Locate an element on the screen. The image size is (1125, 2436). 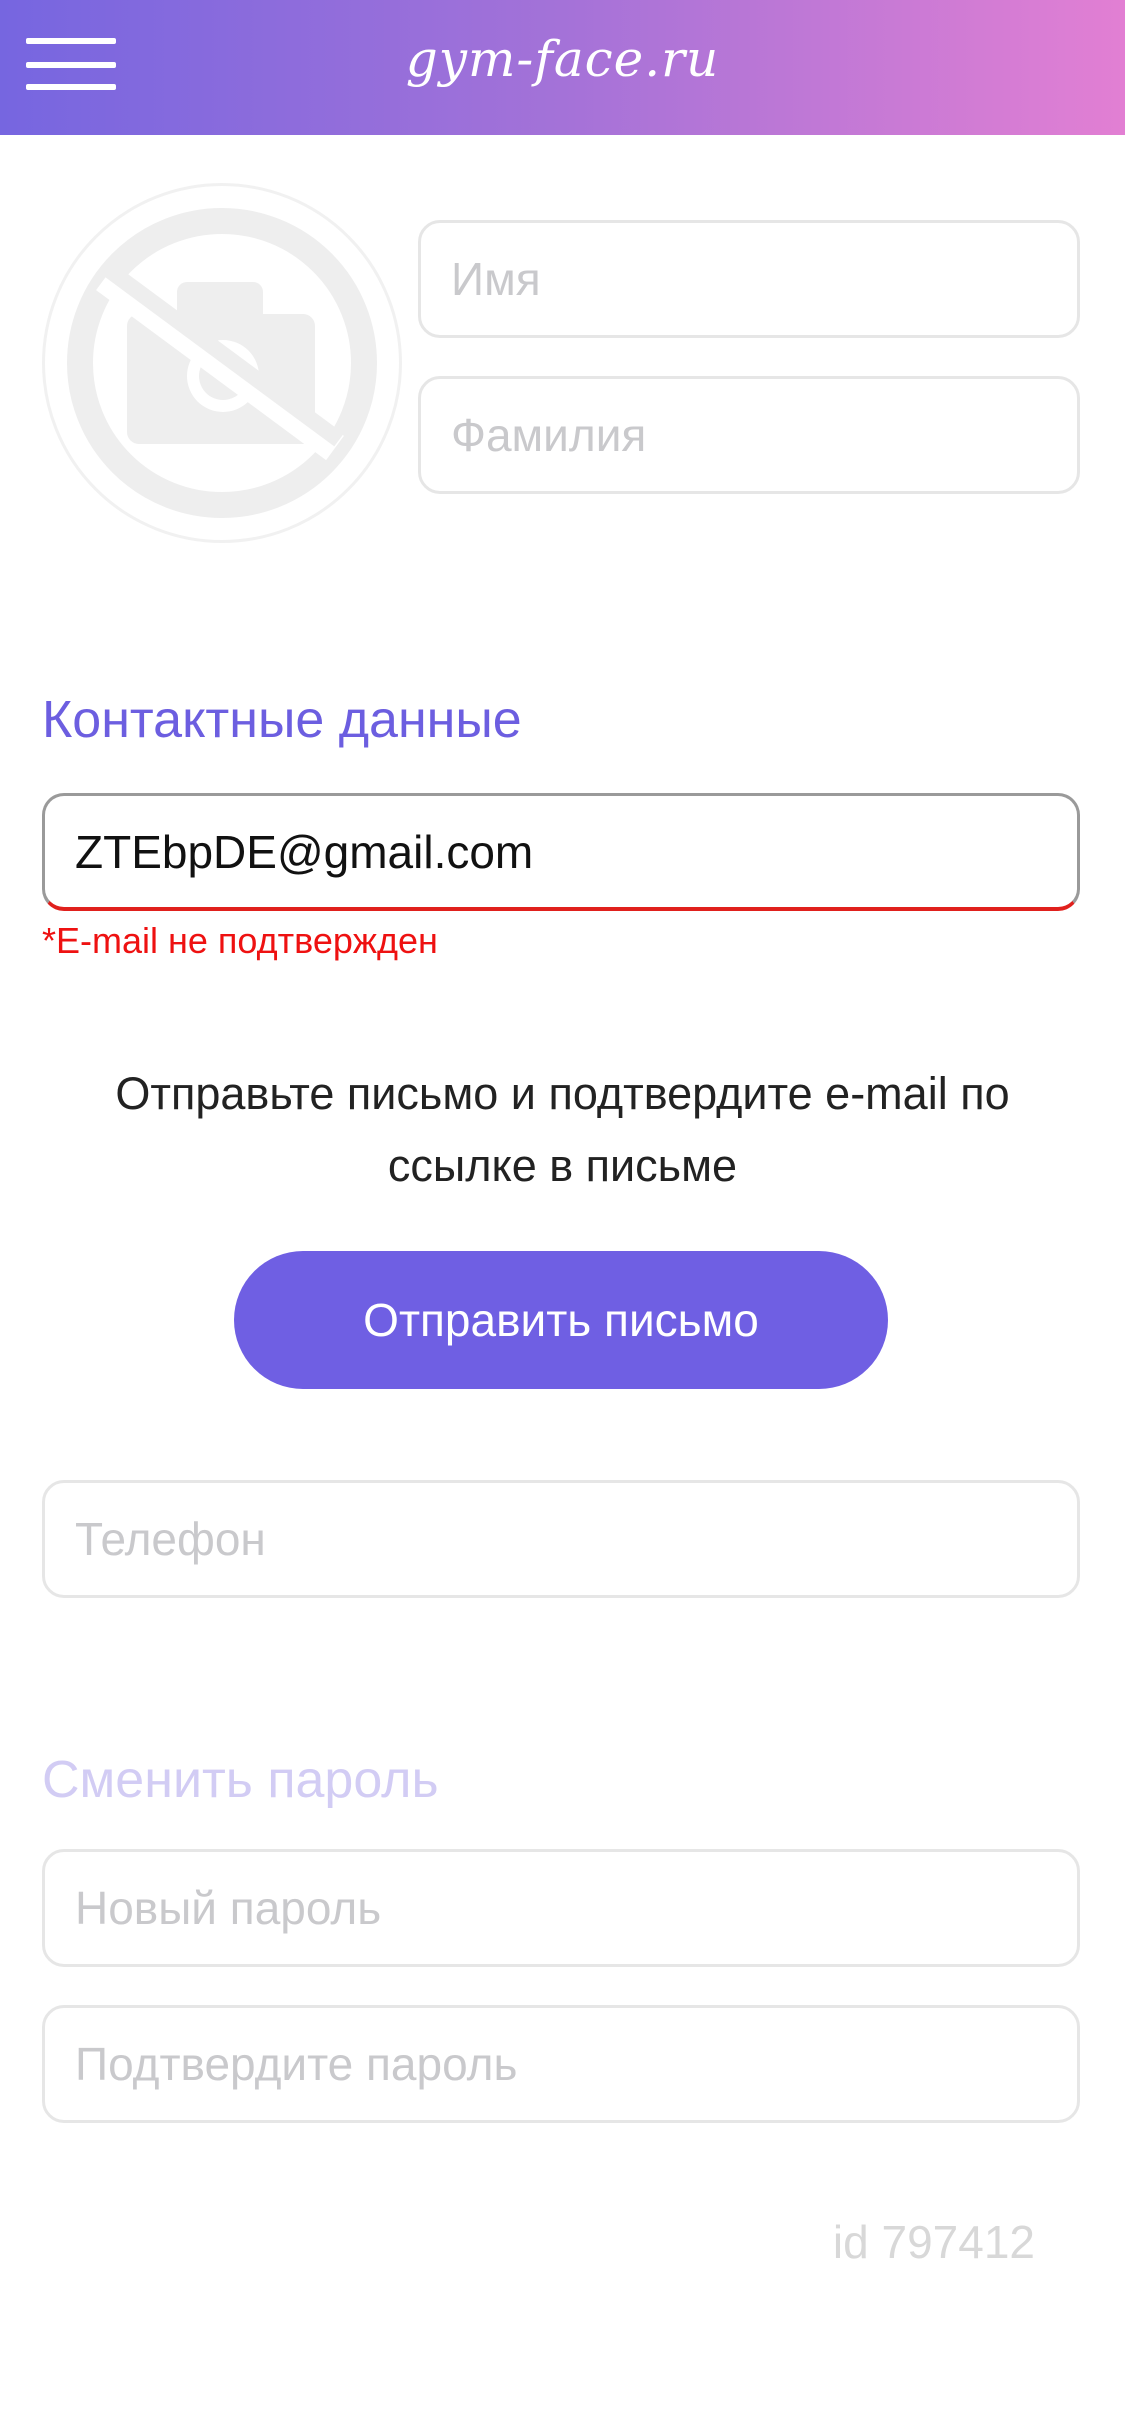
contacts-section-title: Контактные данные is located at coordinates (282, 720).